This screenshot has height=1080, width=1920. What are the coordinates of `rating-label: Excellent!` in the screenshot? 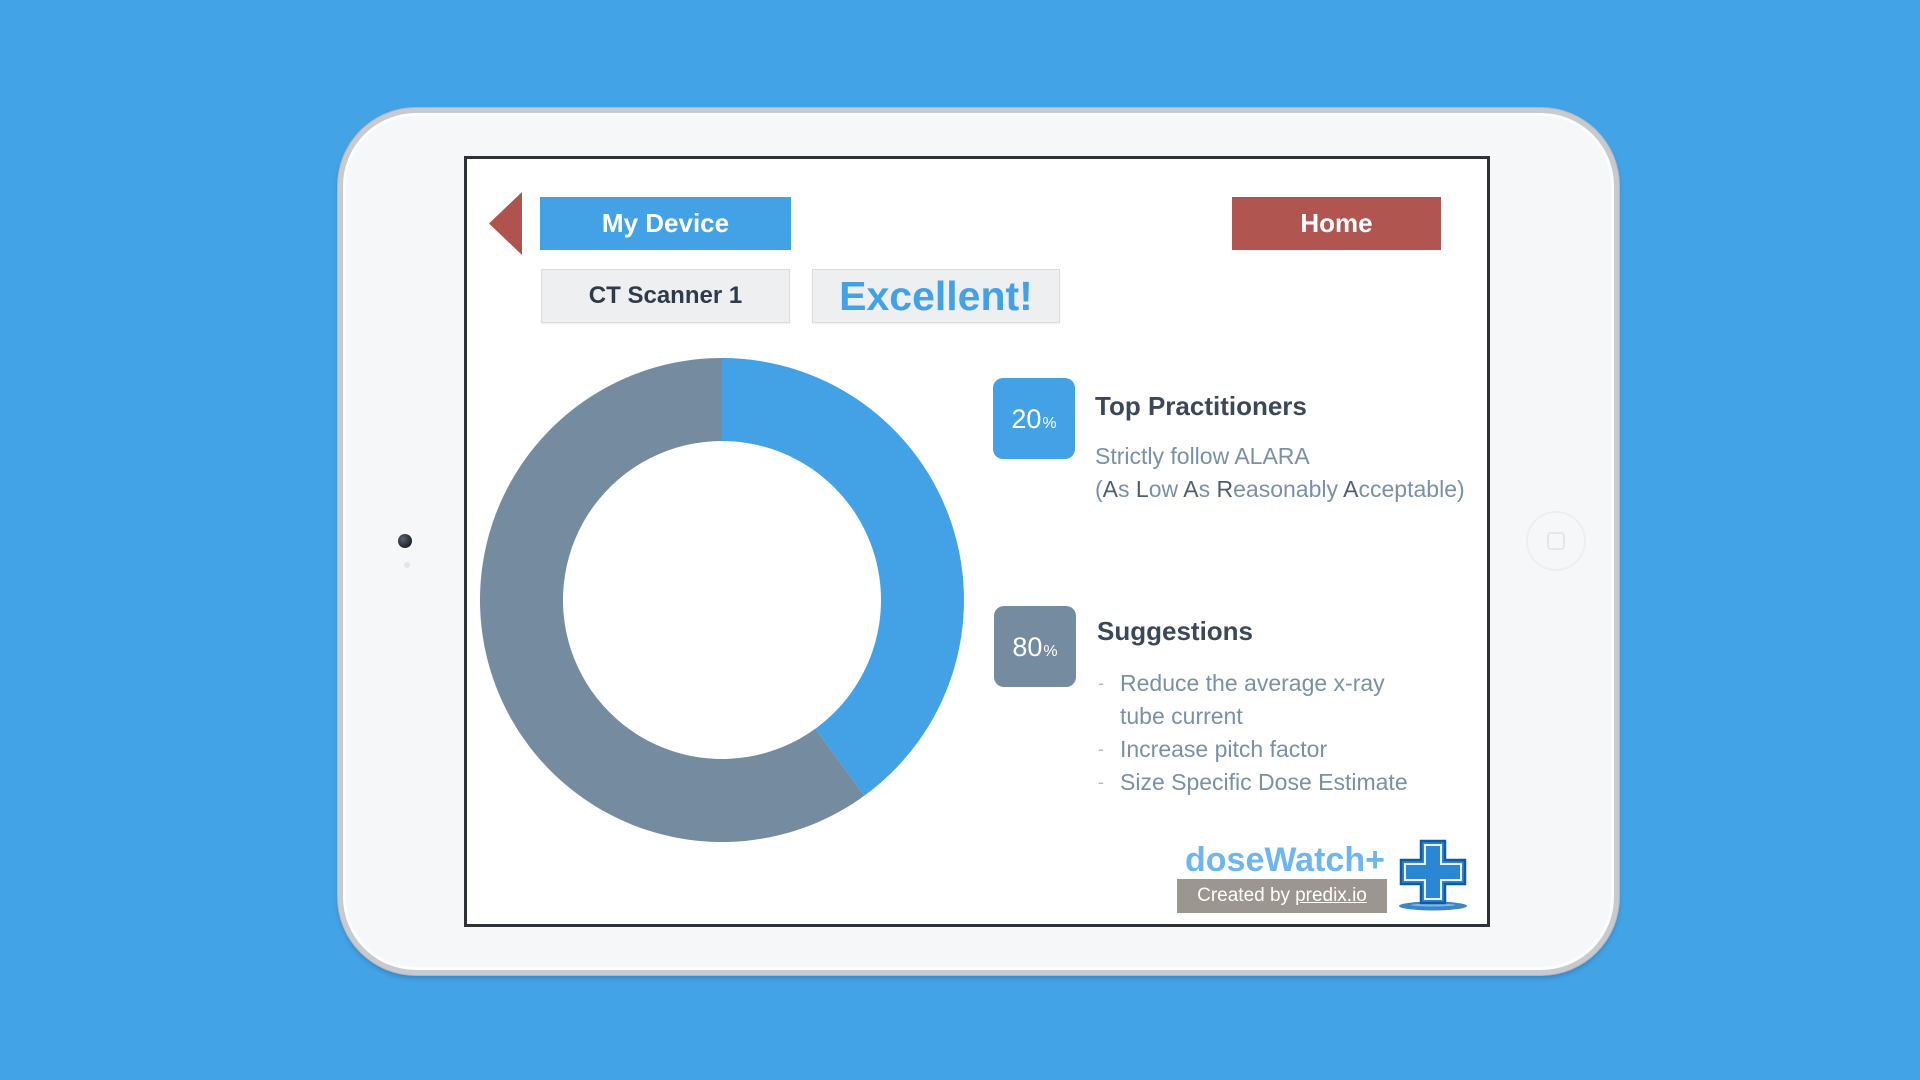 It's located at (936, 296).